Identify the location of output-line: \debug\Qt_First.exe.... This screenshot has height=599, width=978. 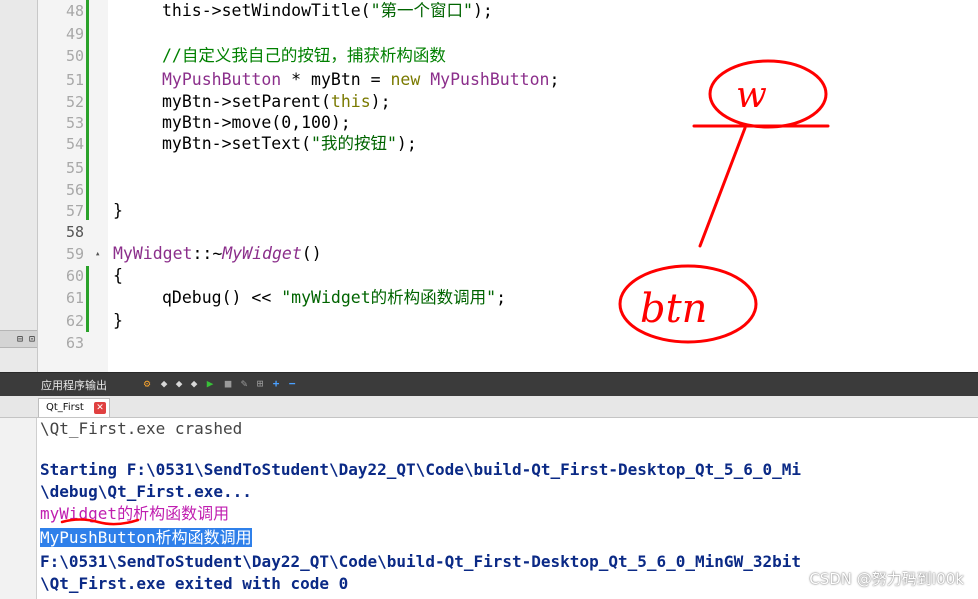
(146, 491).